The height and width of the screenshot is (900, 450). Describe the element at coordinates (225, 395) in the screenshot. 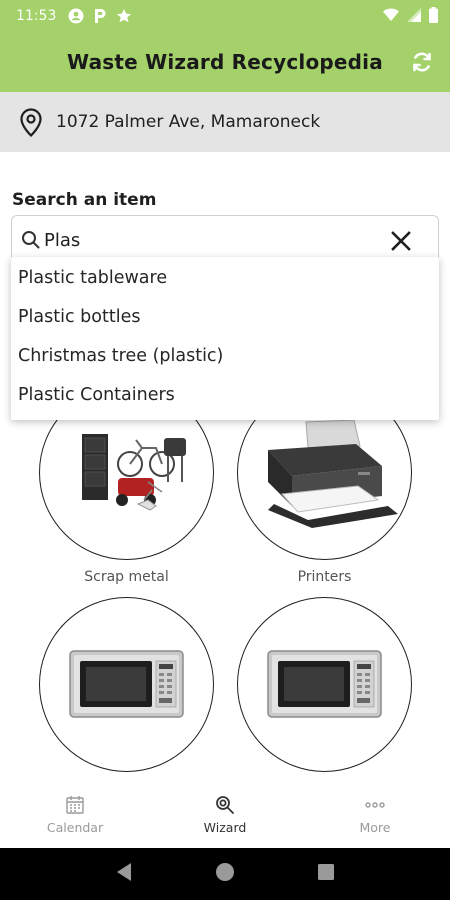

I see `suggestion-item: Plastic Containers` at that location.